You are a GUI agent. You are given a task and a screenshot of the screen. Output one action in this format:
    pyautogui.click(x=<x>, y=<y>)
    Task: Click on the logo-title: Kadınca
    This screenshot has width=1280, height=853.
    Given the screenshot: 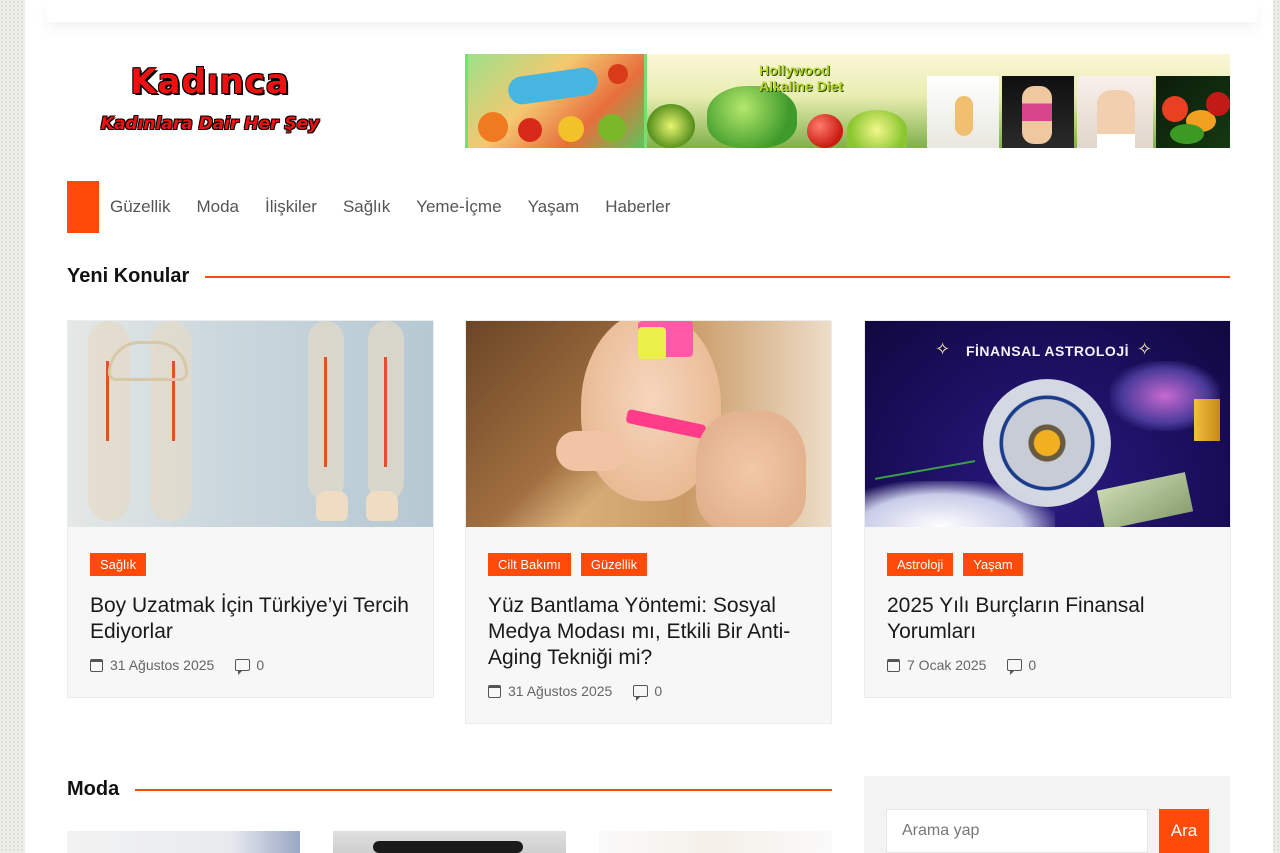 What is the action you would take?
    pyautogui.click(x=210, y=82)
    